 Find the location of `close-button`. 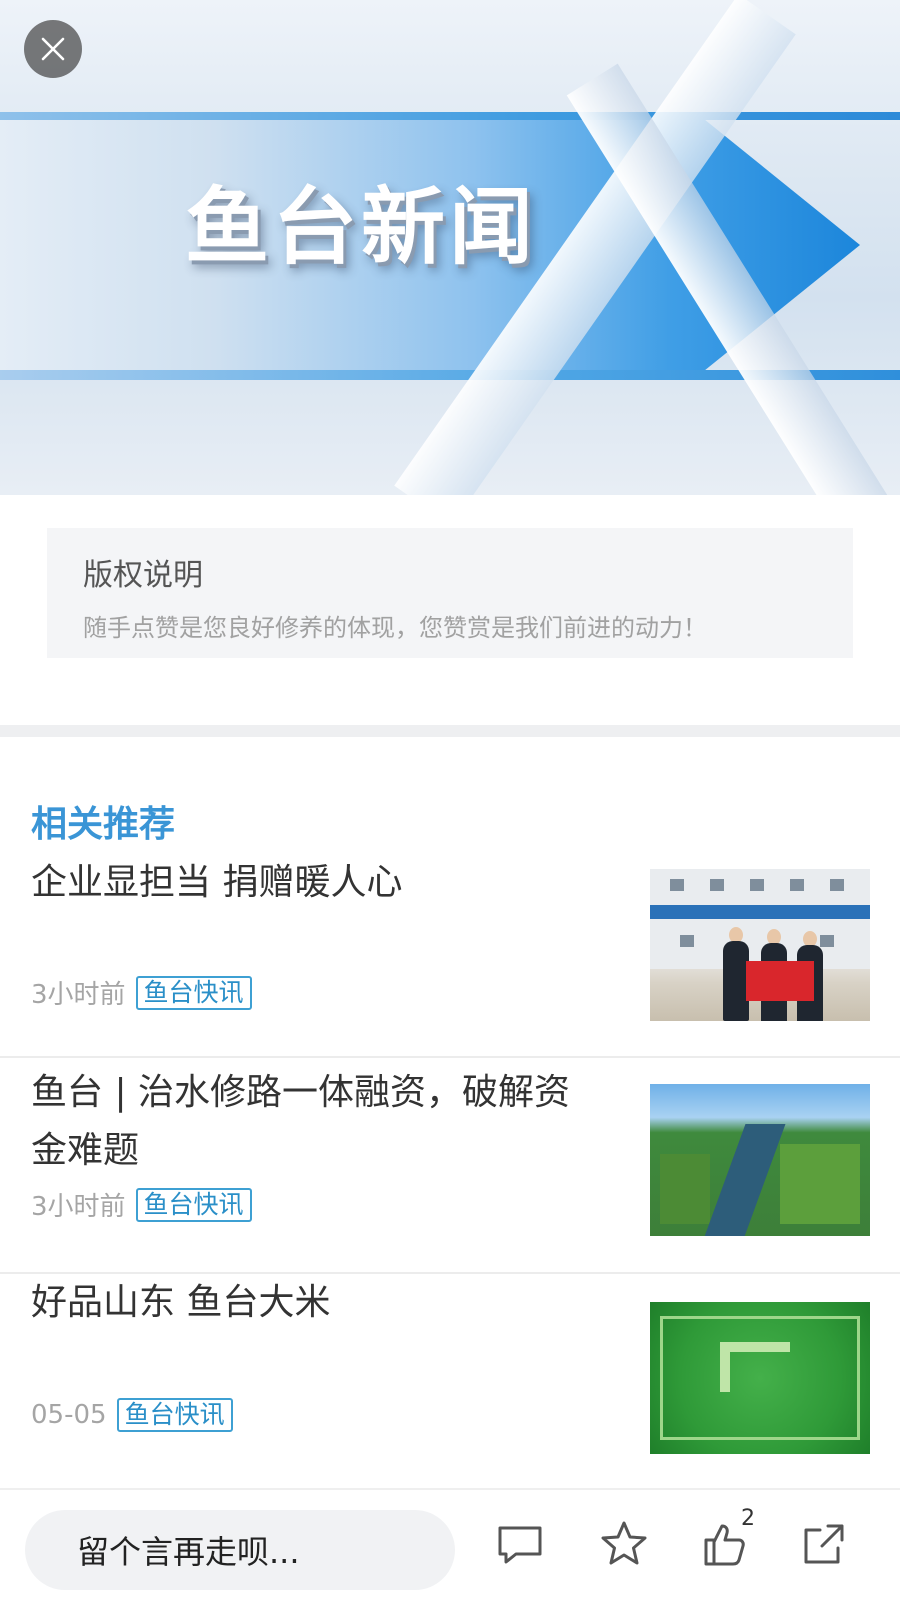

close-button is located at coordinates (53, 49).